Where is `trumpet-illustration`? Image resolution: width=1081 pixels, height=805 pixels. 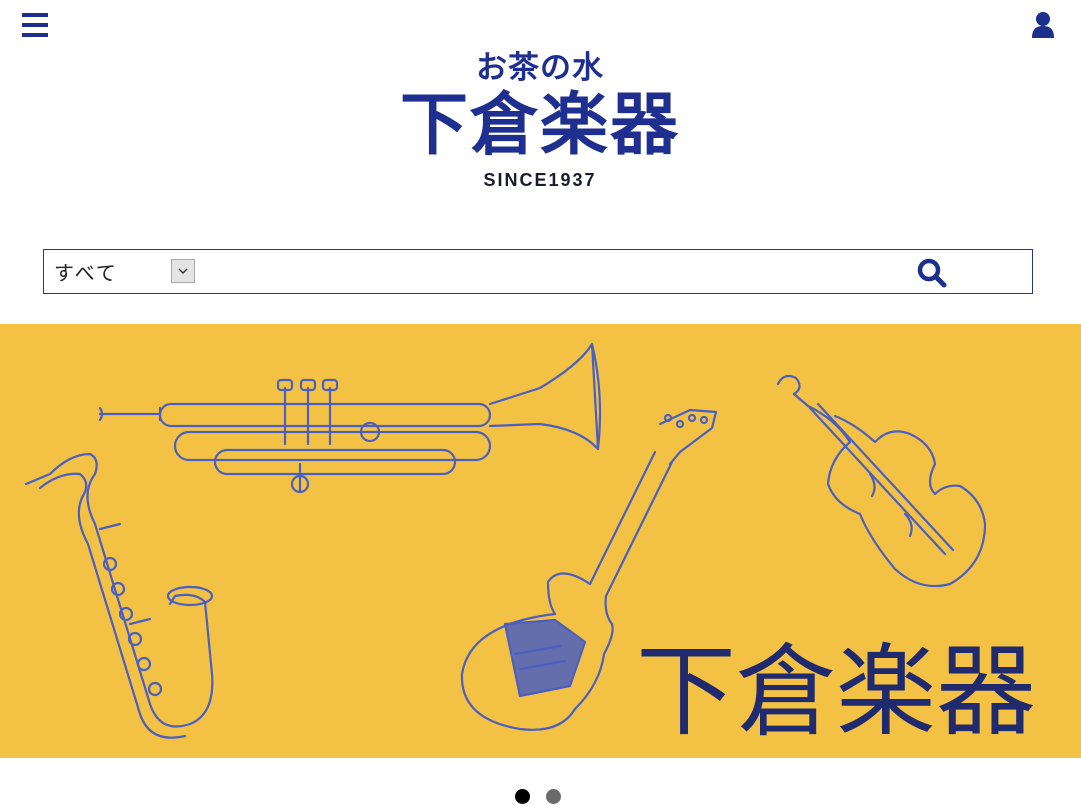
trumpet-illustration is located at coordinates (350, 418).